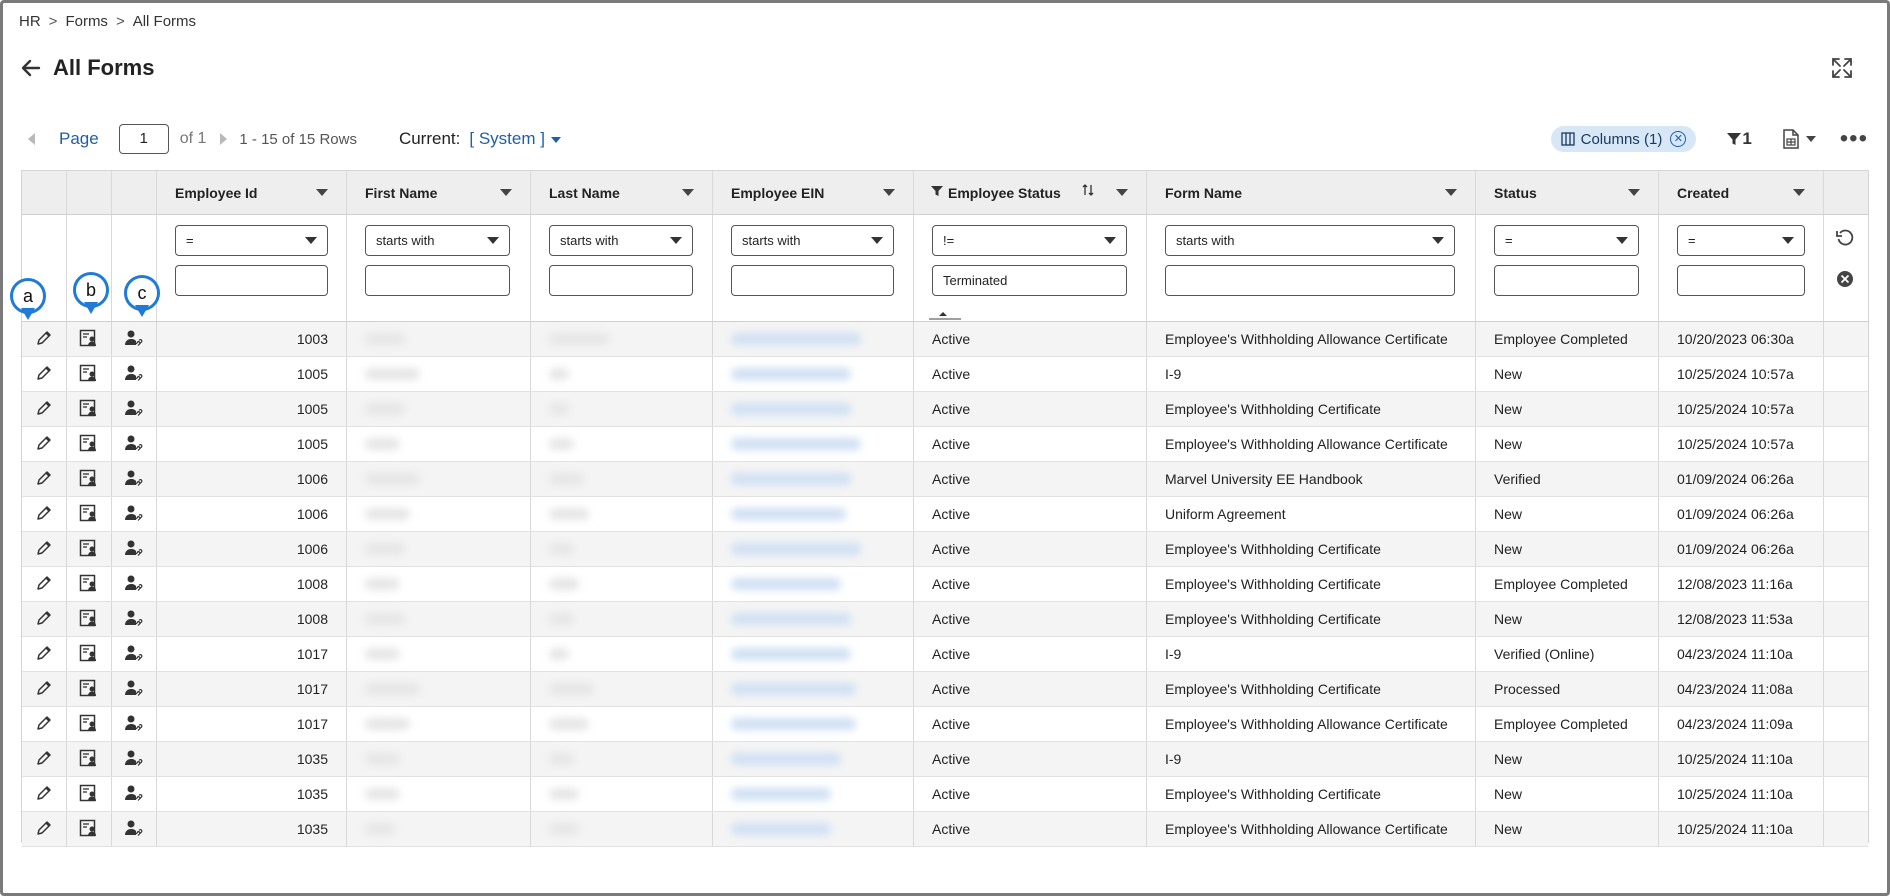  Describe the element at coordinates (813, 192) in the screenshot. I see `header-cell-employee-ein: Employee EIN` at that location.